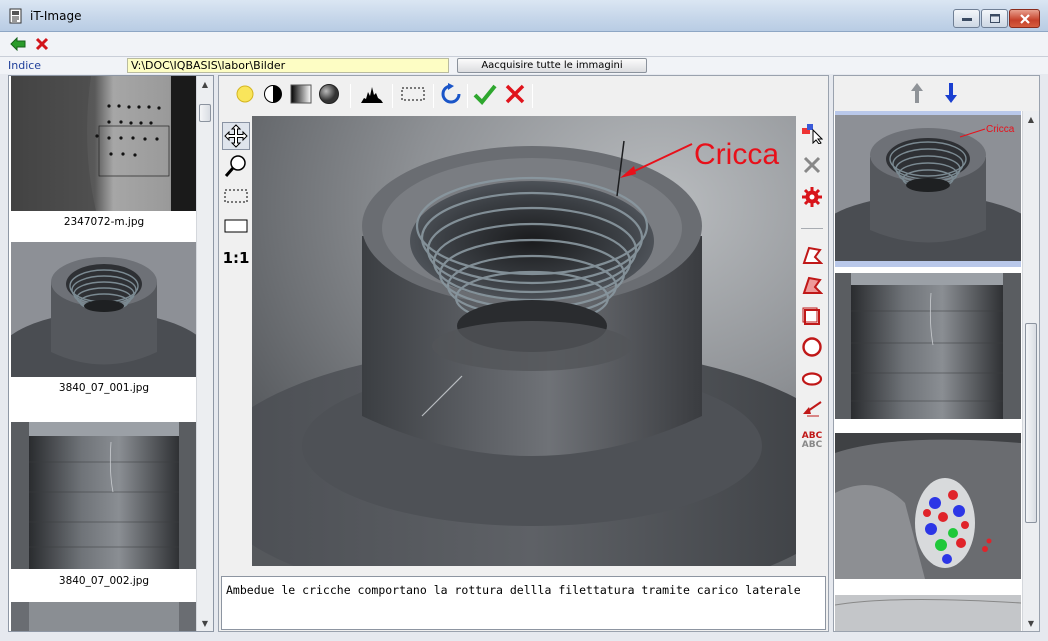 The width and height of the screenshot is (1048, 641). I want to click on list-item: 2347072-m.jpg, so click(104, 152).